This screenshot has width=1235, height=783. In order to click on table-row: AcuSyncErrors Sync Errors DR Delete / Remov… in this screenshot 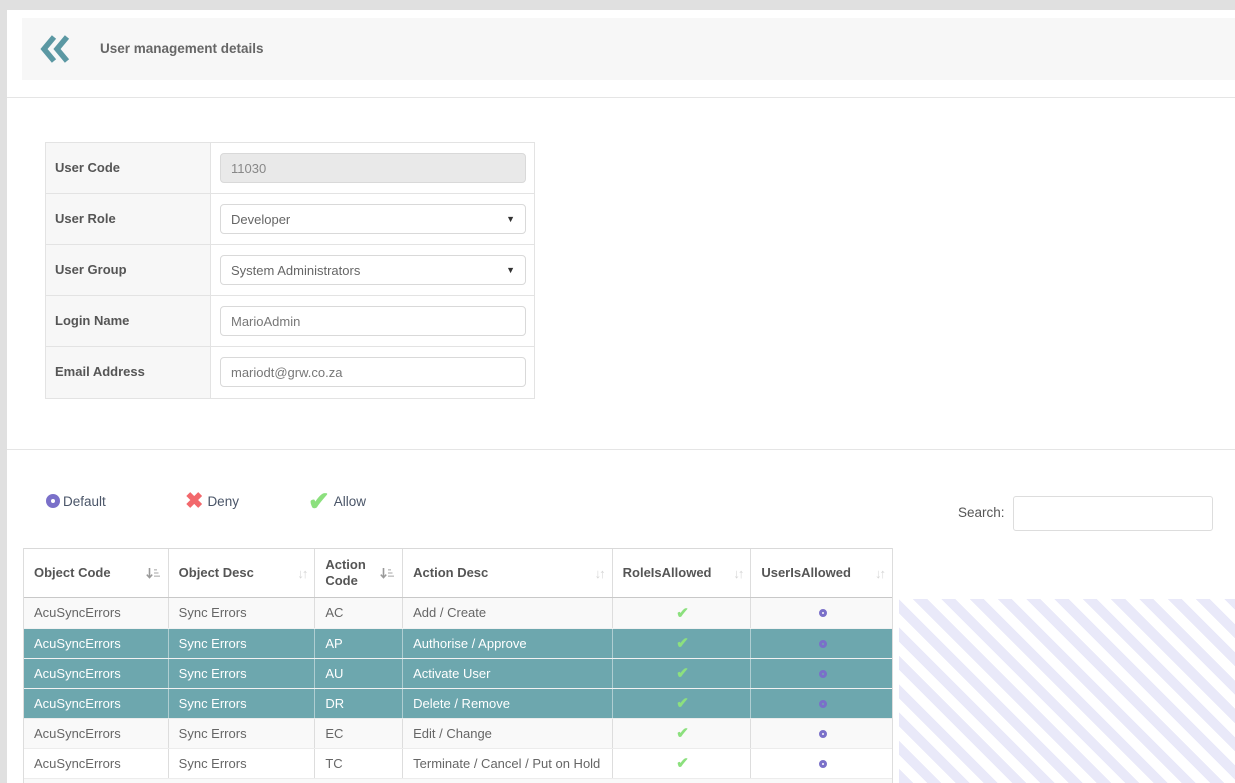, I will do `click(458, 703)`.